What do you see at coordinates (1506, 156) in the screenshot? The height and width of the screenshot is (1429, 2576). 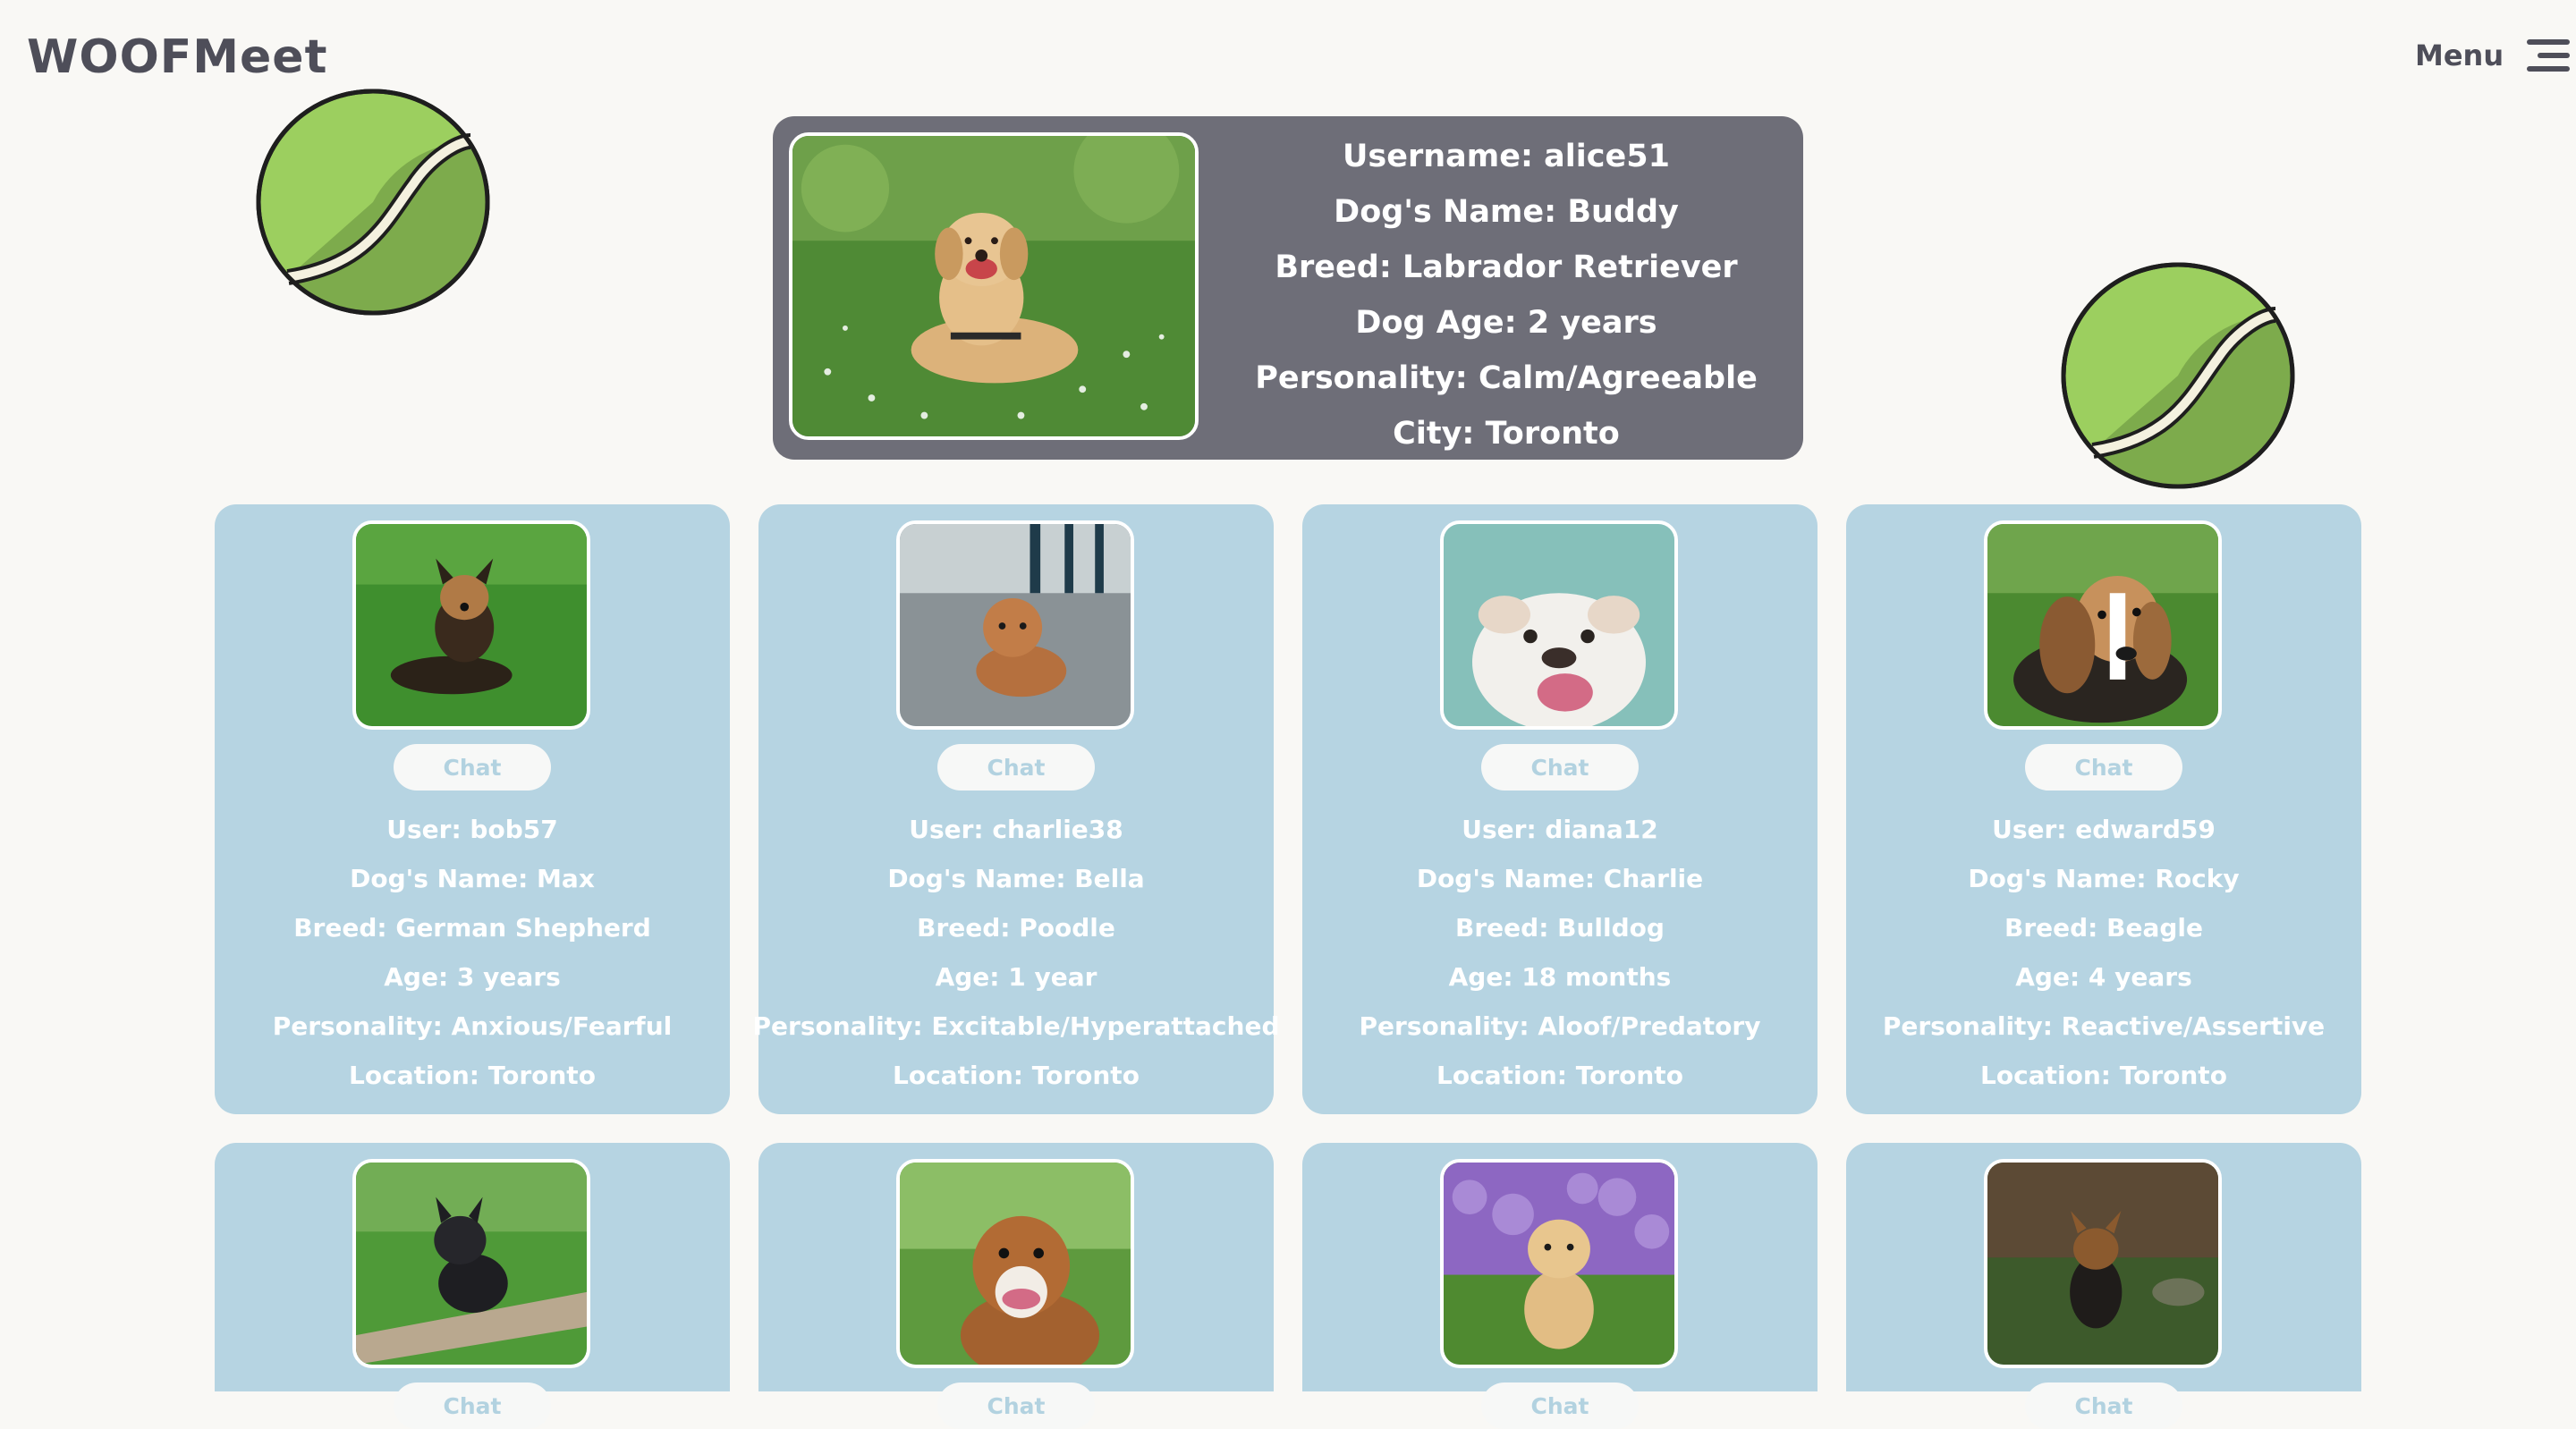 I see `featured-username: Username: alice51` at bounding box center [1506, 156].